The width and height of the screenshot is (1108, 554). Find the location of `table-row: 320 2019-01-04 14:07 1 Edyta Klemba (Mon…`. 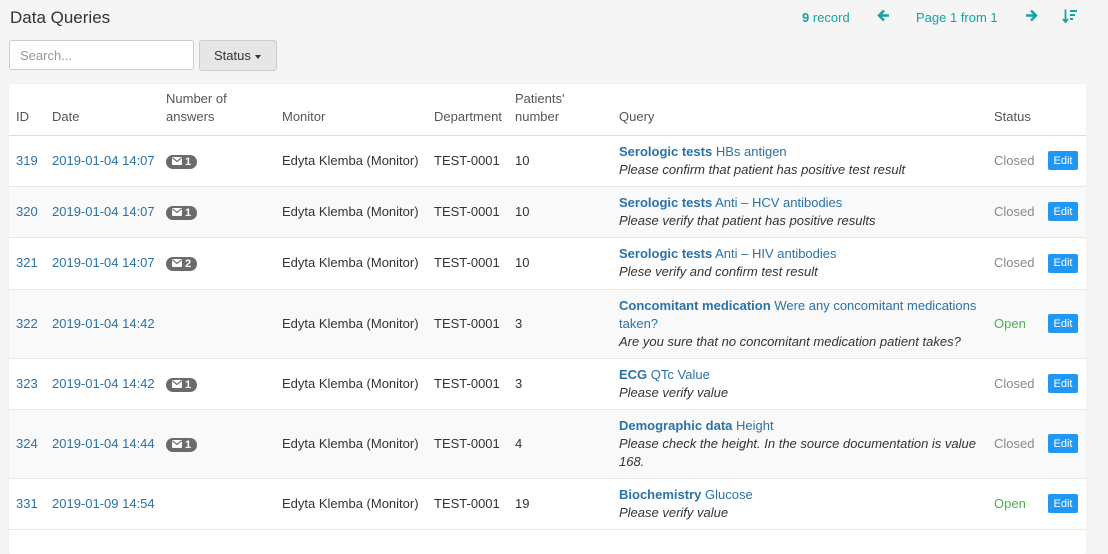

table-row: 320 2019-01-04 14:07 1 Edyta Klemba (Mon… is located at coordinates (547, 212).